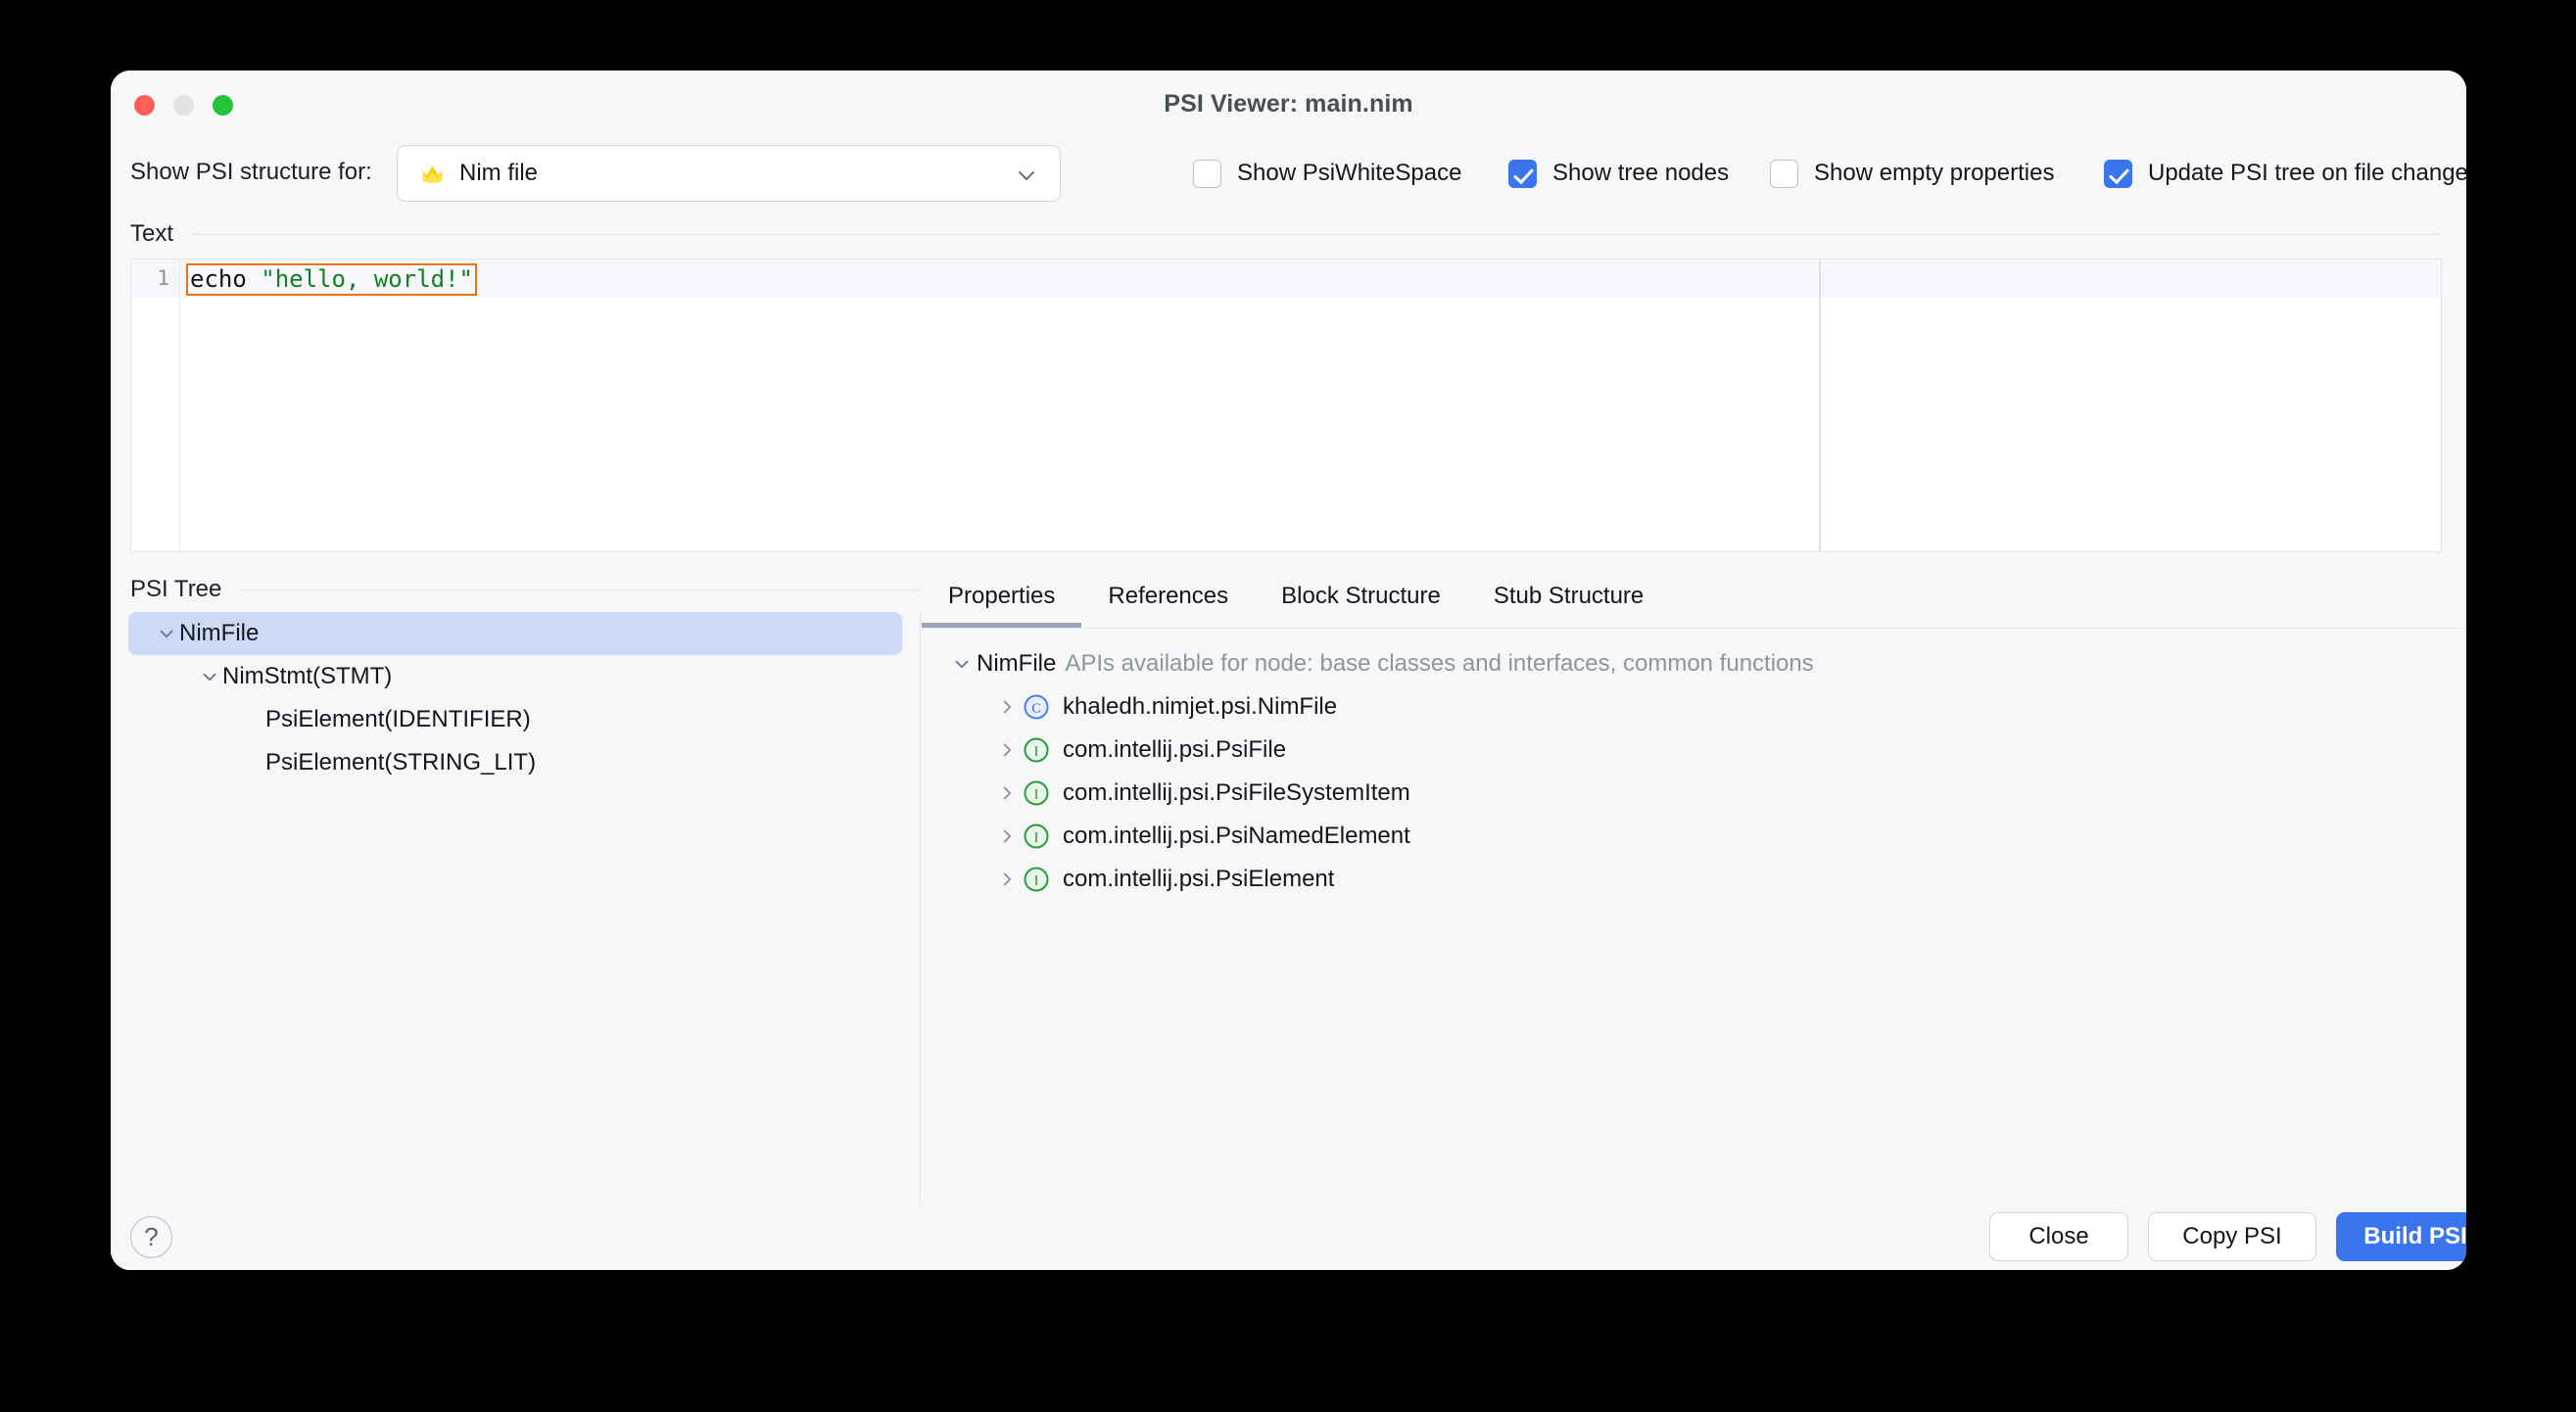 The height and width of the screenshot is (1412, 2576). I want to click on window-title: PSI Viewer: main.nim, so click(1288, 104).